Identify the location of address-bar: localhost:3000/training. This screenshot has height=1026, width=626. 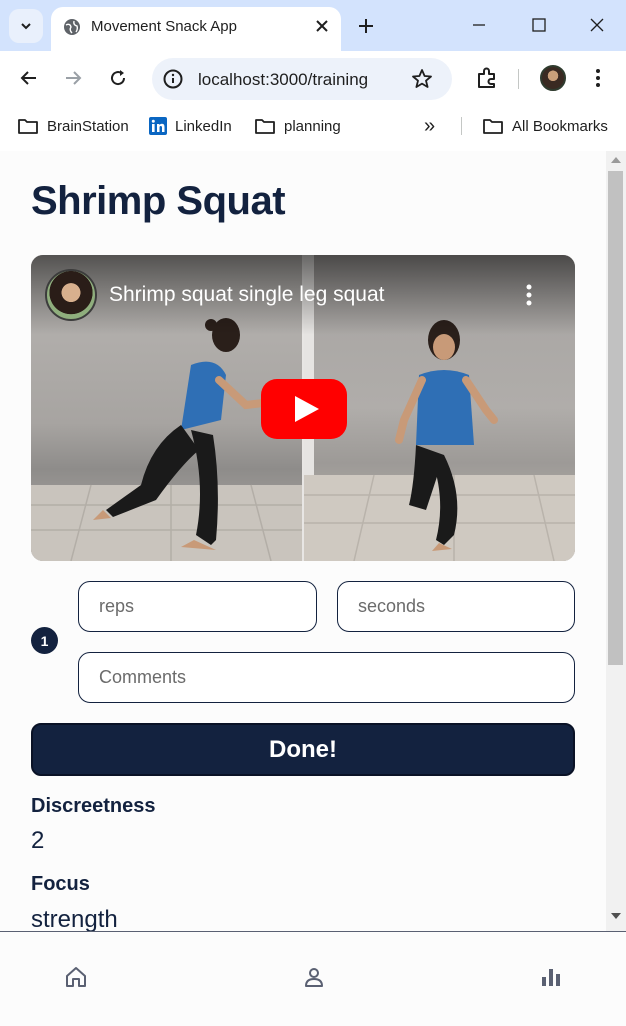
(302, 79).